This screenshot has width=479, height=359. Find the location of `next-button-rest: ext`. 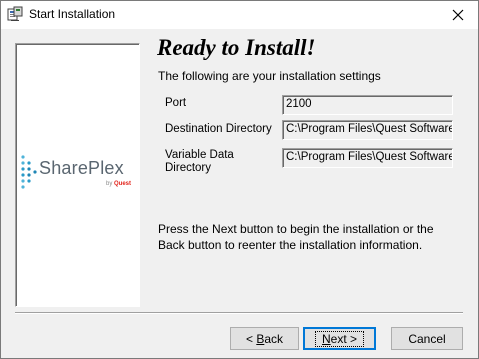

next-button-rest: ext is located at coordinates (338, 338).